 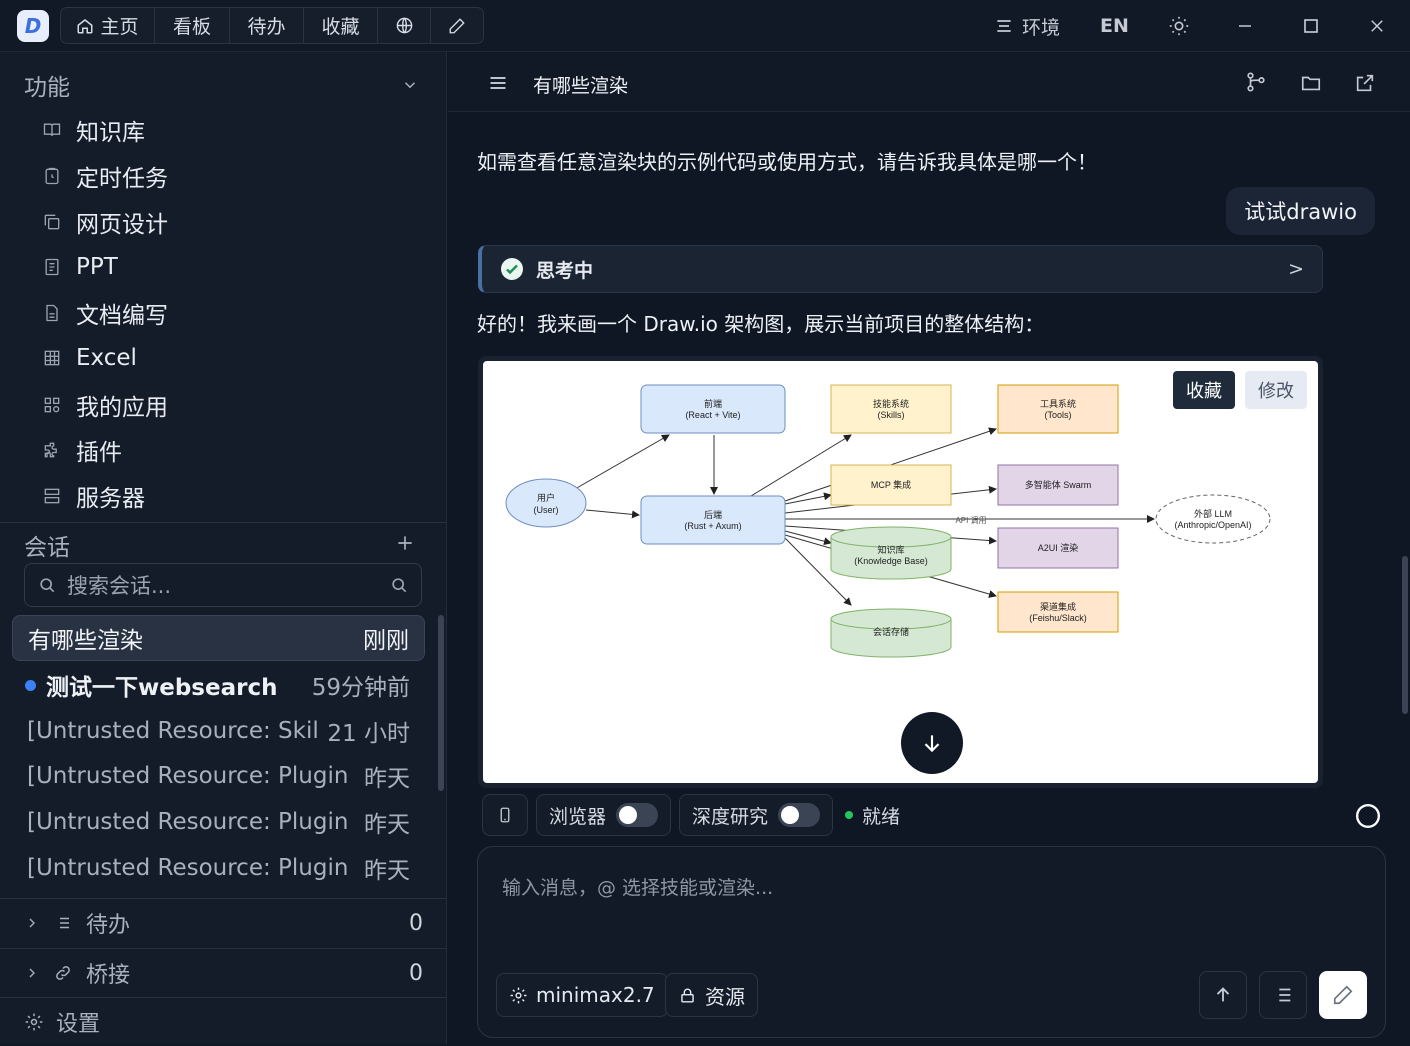 I want to click on session-item-active: 有哪些渲染 刚刚, so click(x=218, y=638).